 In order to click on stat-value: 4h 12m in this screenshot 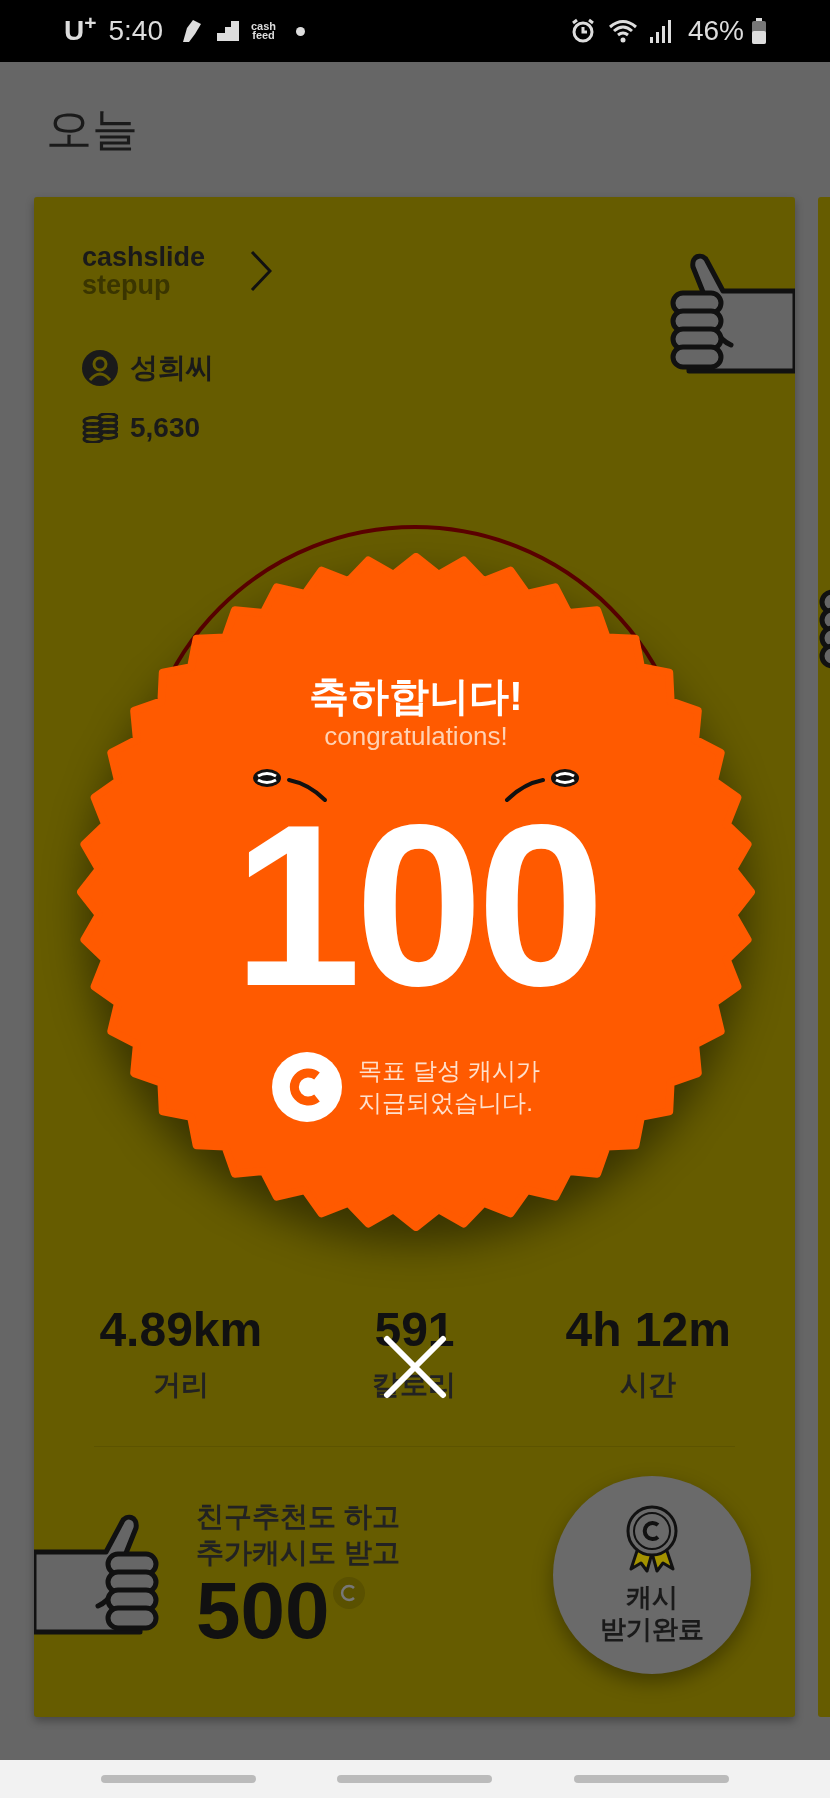, I will do `click(648, 1330)`.